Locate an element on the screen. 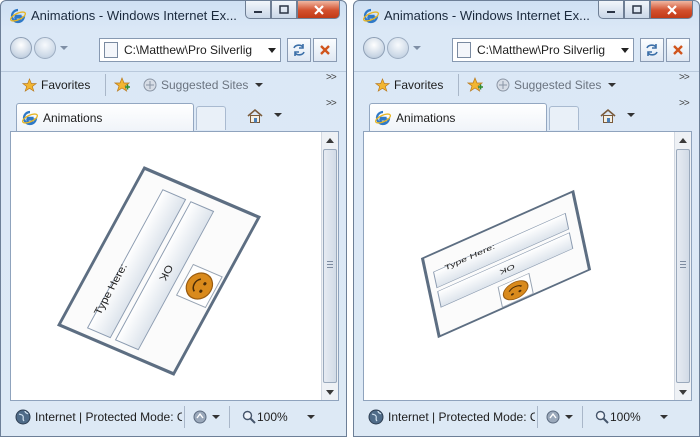  arrow-up-icon is located at coordinates (683, 140).